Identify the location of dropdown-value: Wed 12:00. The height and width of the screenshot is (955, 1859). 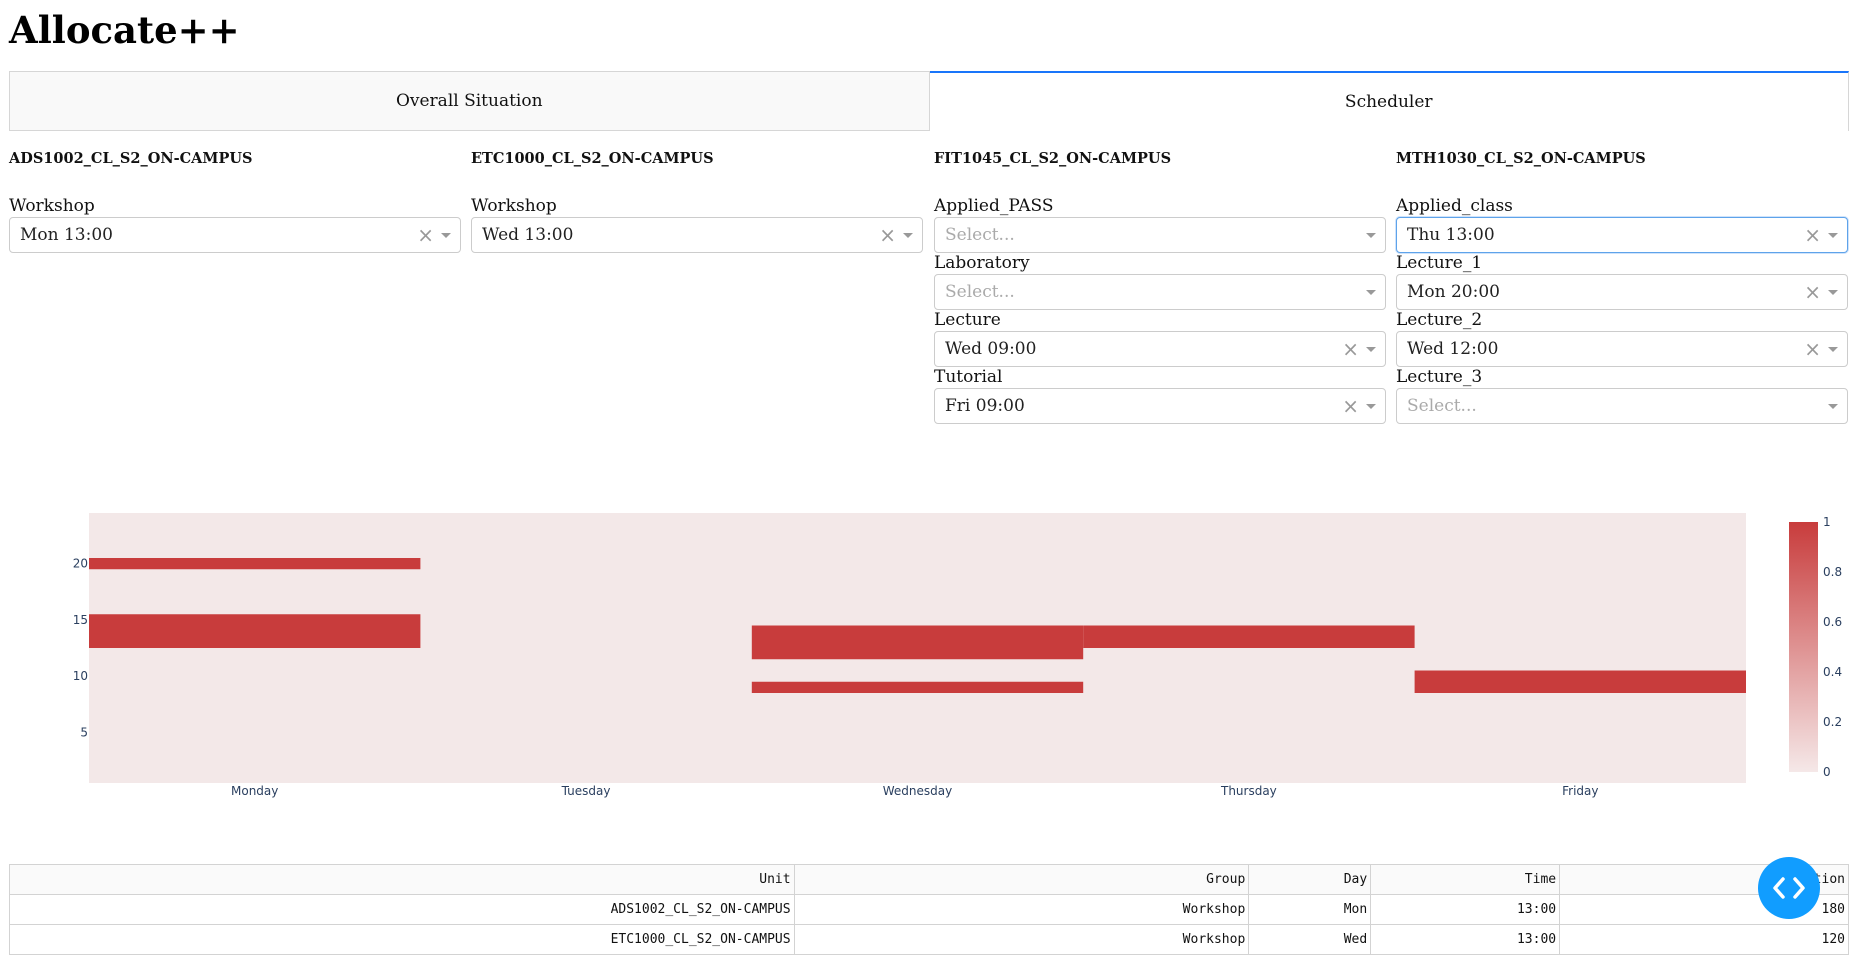
(1453, 349).